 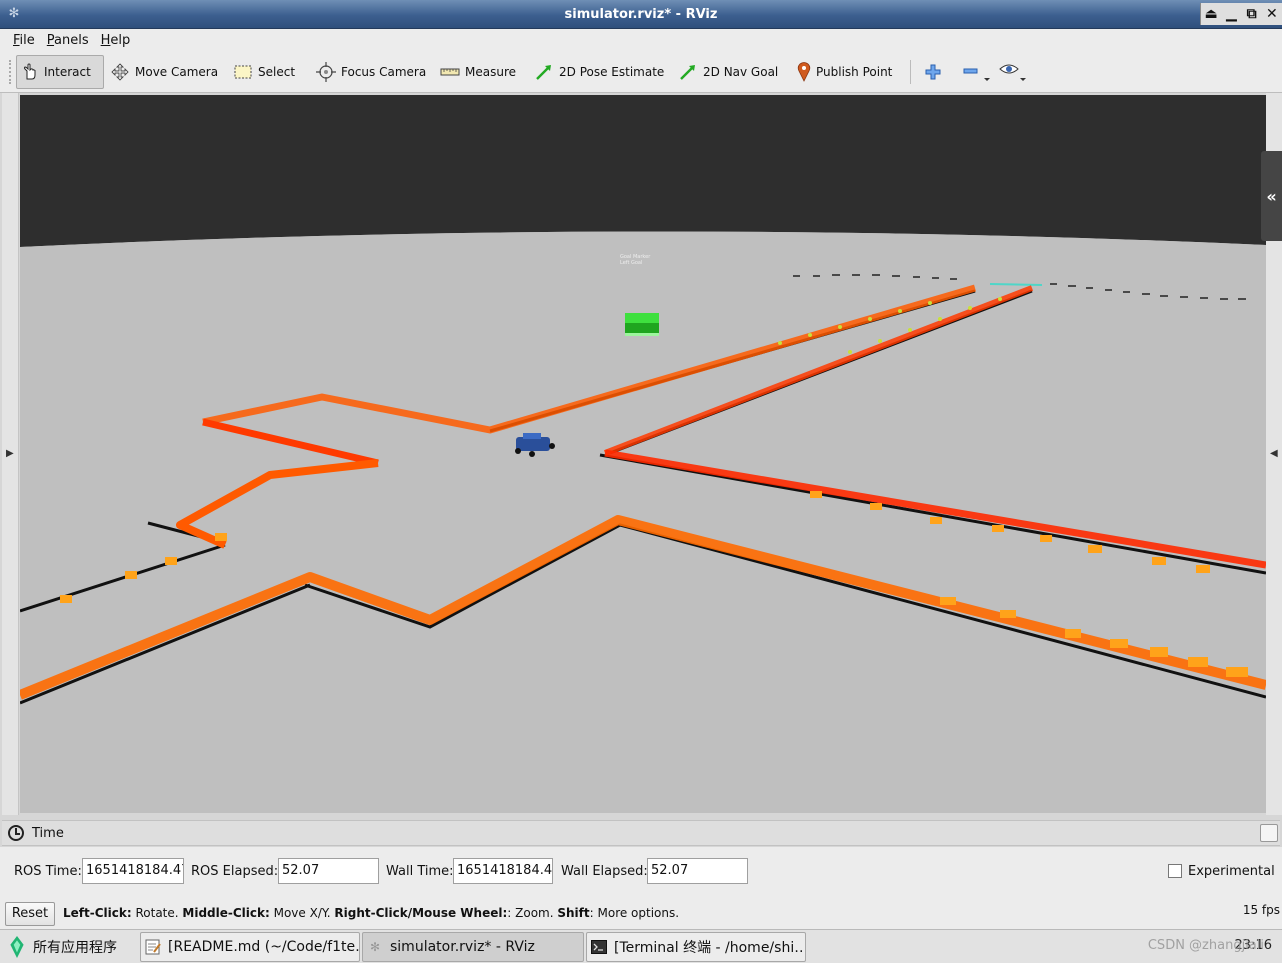 I want to click on time-panel-close-button, so click(x=1269, y=833).